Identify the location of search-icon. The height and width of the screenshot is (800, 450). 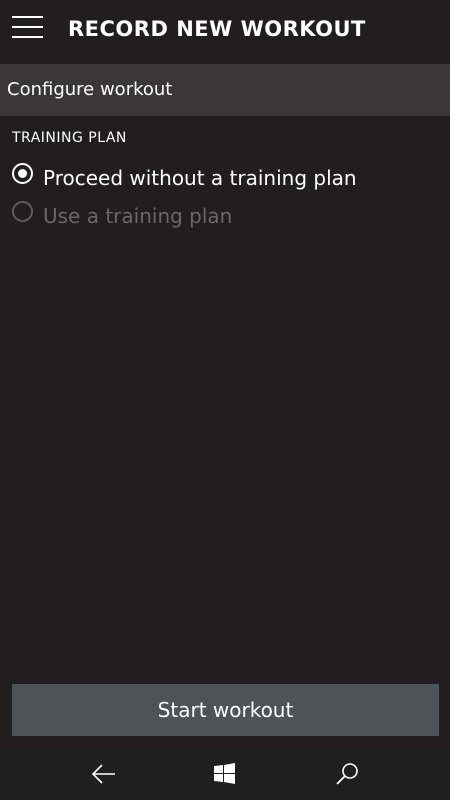
(348, 774).